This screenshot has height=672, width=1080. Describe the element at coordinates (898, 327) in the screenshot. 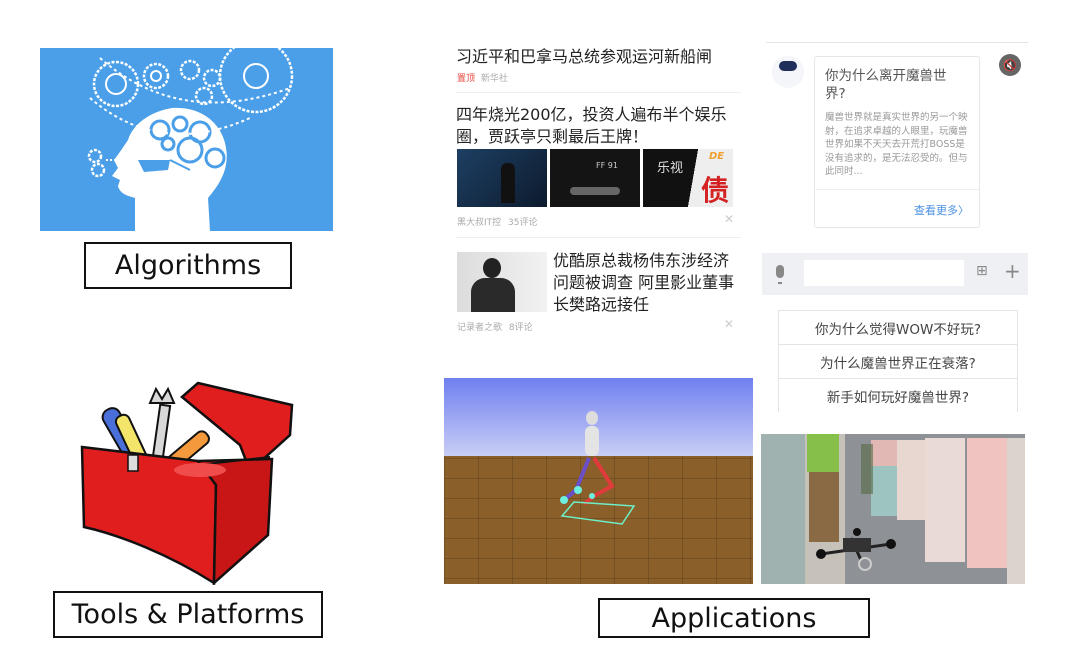

I see `suggested-question: 你为什么觉得WOW不好玩?` at that location.